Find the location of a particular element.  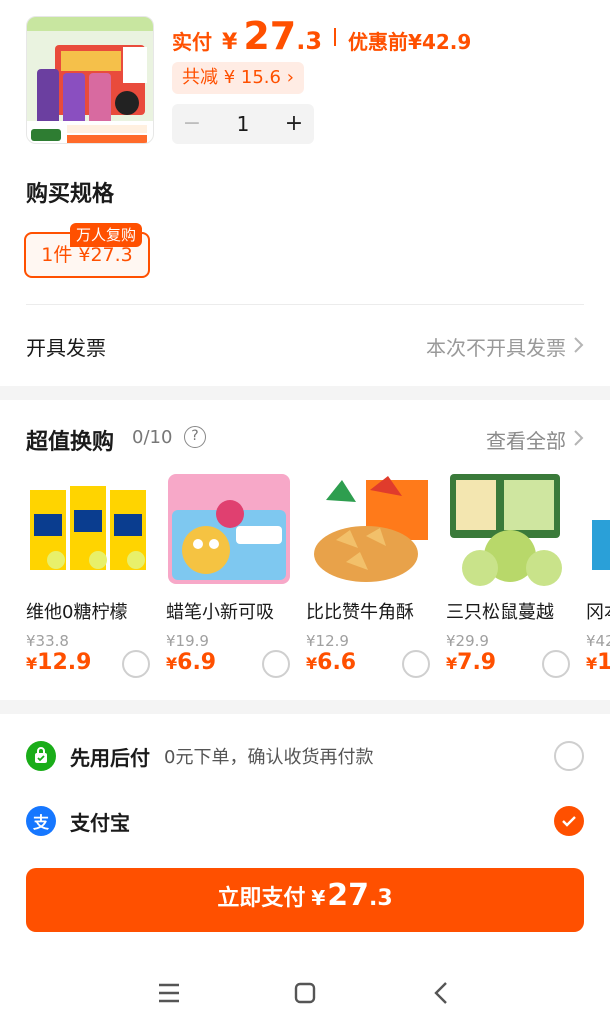

deal-price: ¥6.6 is located at coordinates (331, 662).